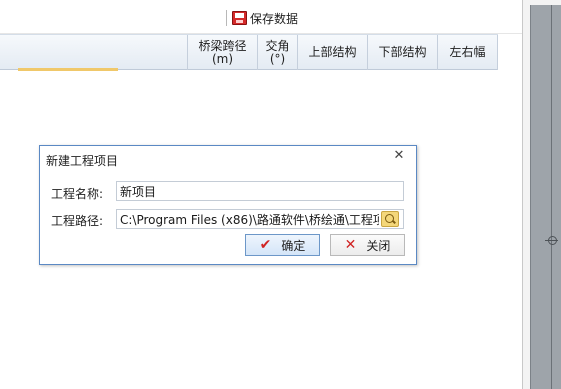  I want to click on column-header-angle-unit: (°), so click(277, 58).